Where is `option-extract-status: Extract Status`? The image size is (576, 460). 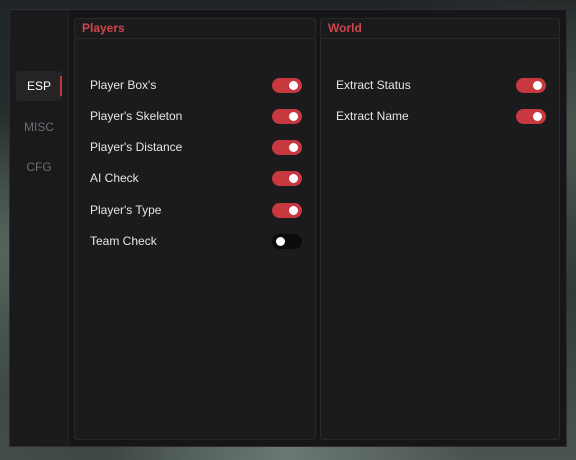
option-extract-status: Extract Status is located at coordinates (441, 85).